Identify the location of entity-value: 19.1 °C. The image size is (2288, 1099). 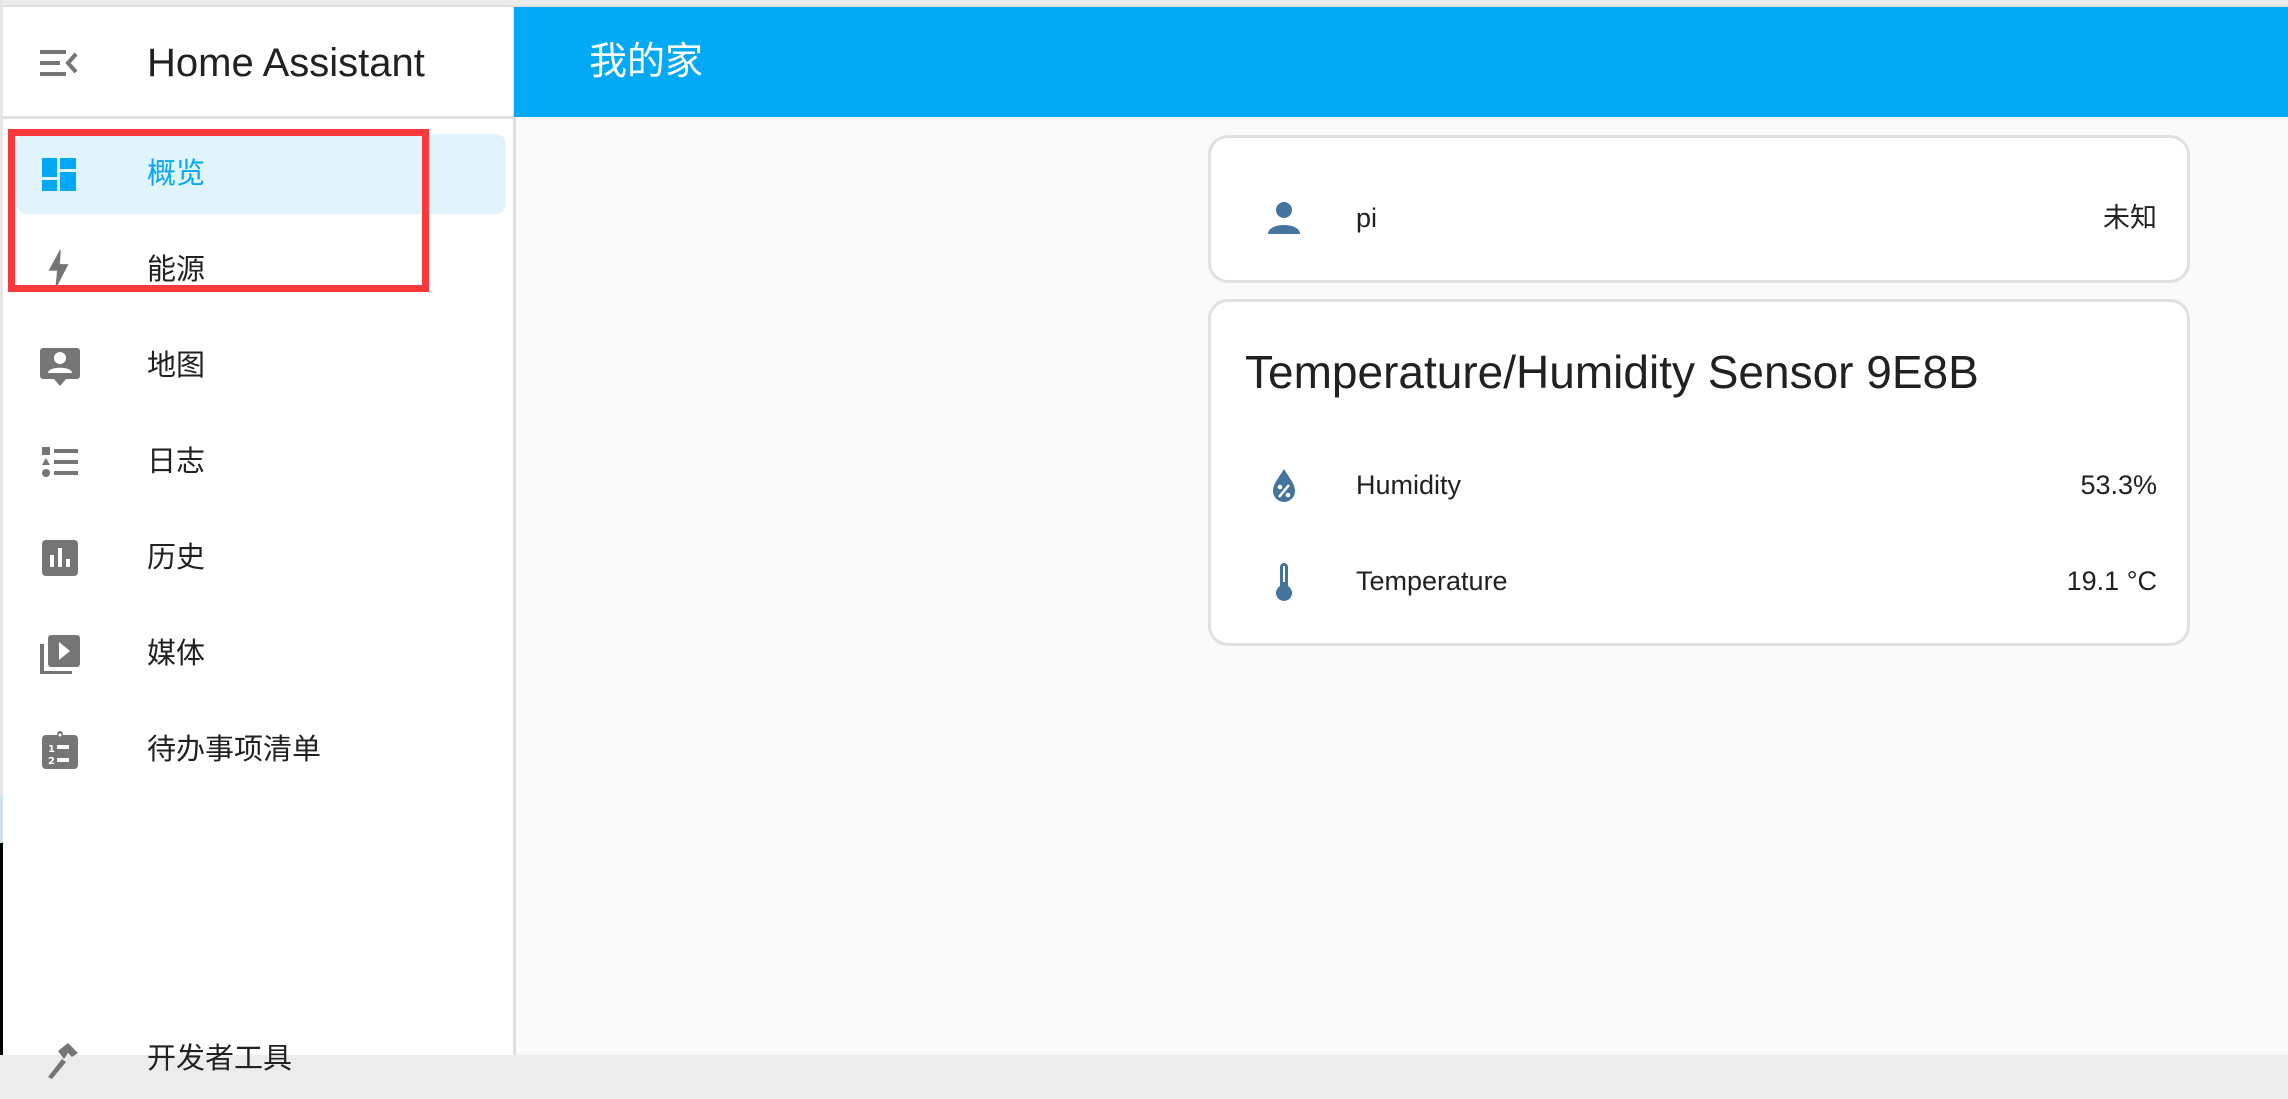
(2111, 581).